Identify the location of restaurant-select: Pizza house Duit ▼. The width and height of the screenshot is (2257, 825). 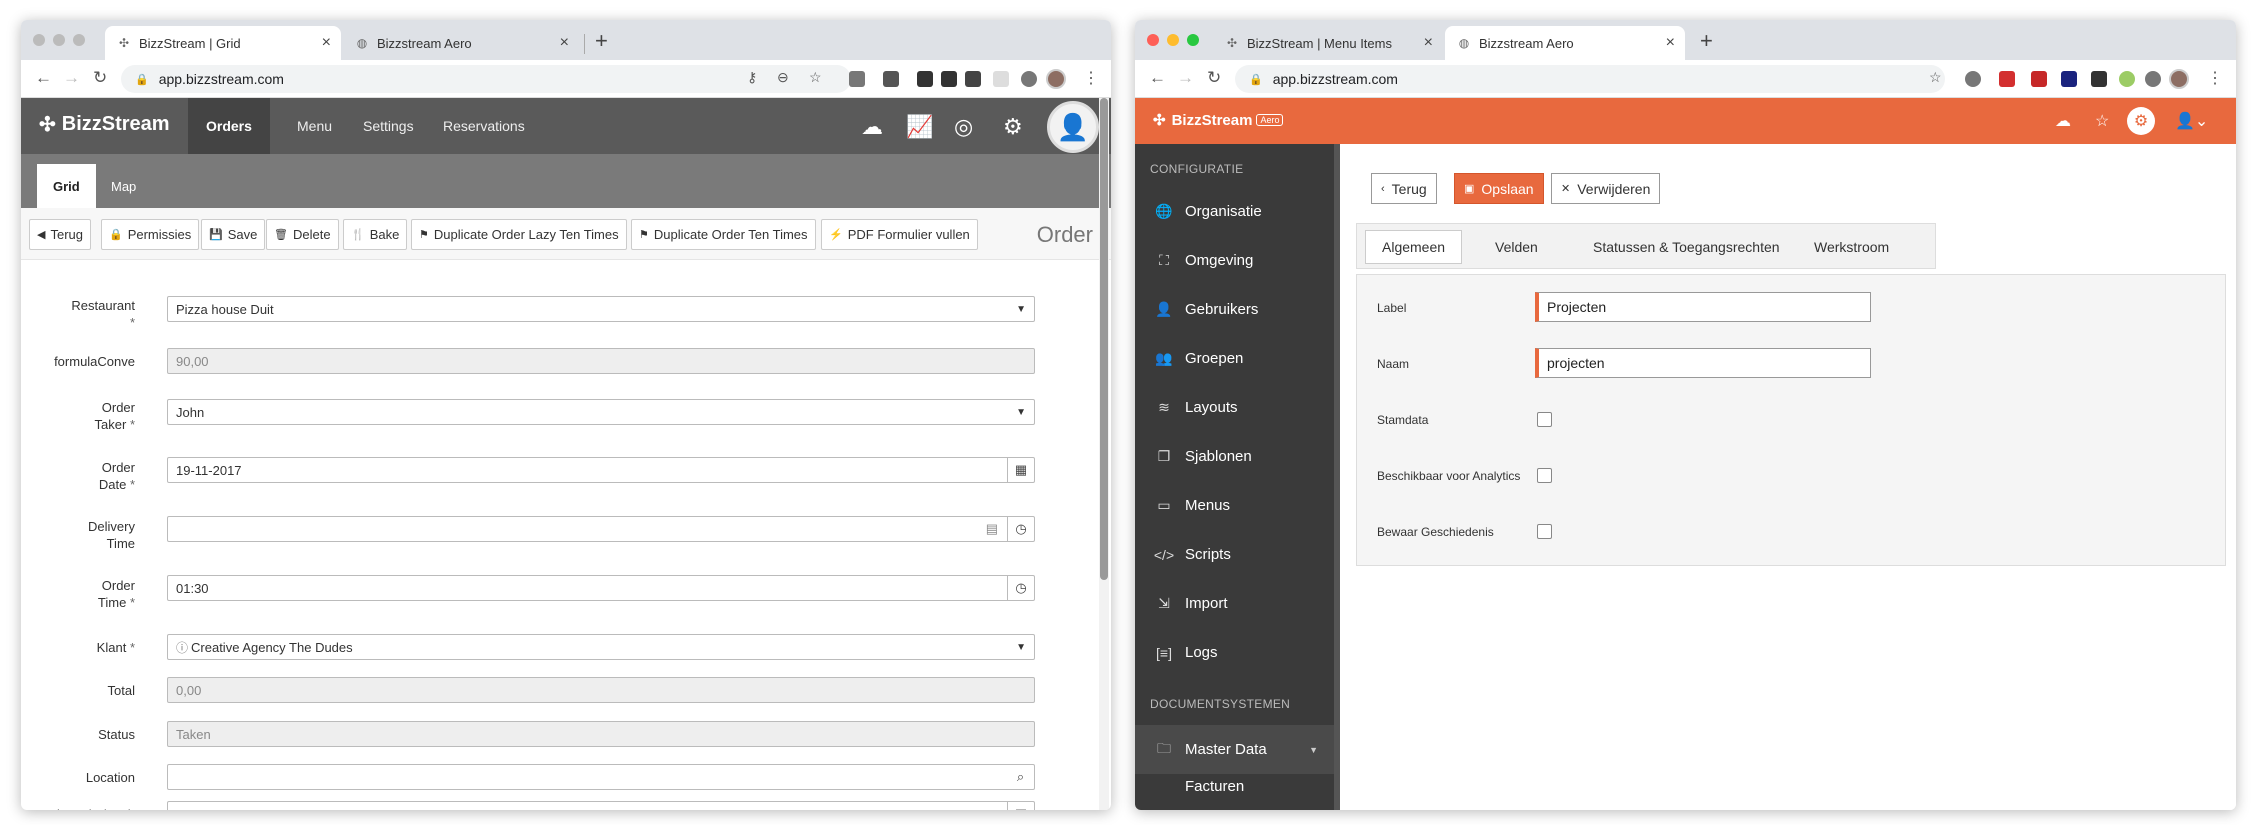
(601, 309).